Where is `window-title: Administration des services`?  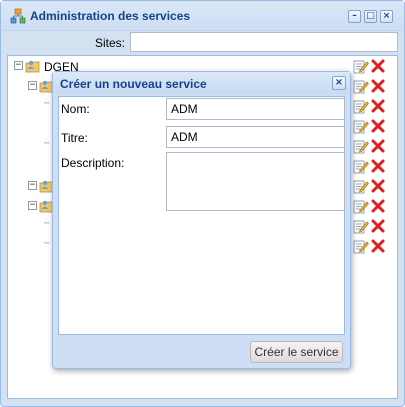
window-title: Administration des services is located at coordinates (110, 16).